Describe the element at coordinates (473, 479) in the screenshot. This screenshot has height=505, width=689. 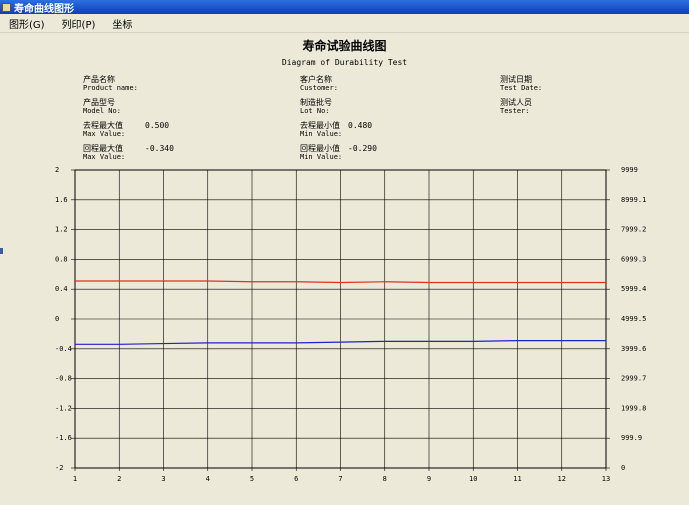
I see `x-tick-label: 10` at that location.